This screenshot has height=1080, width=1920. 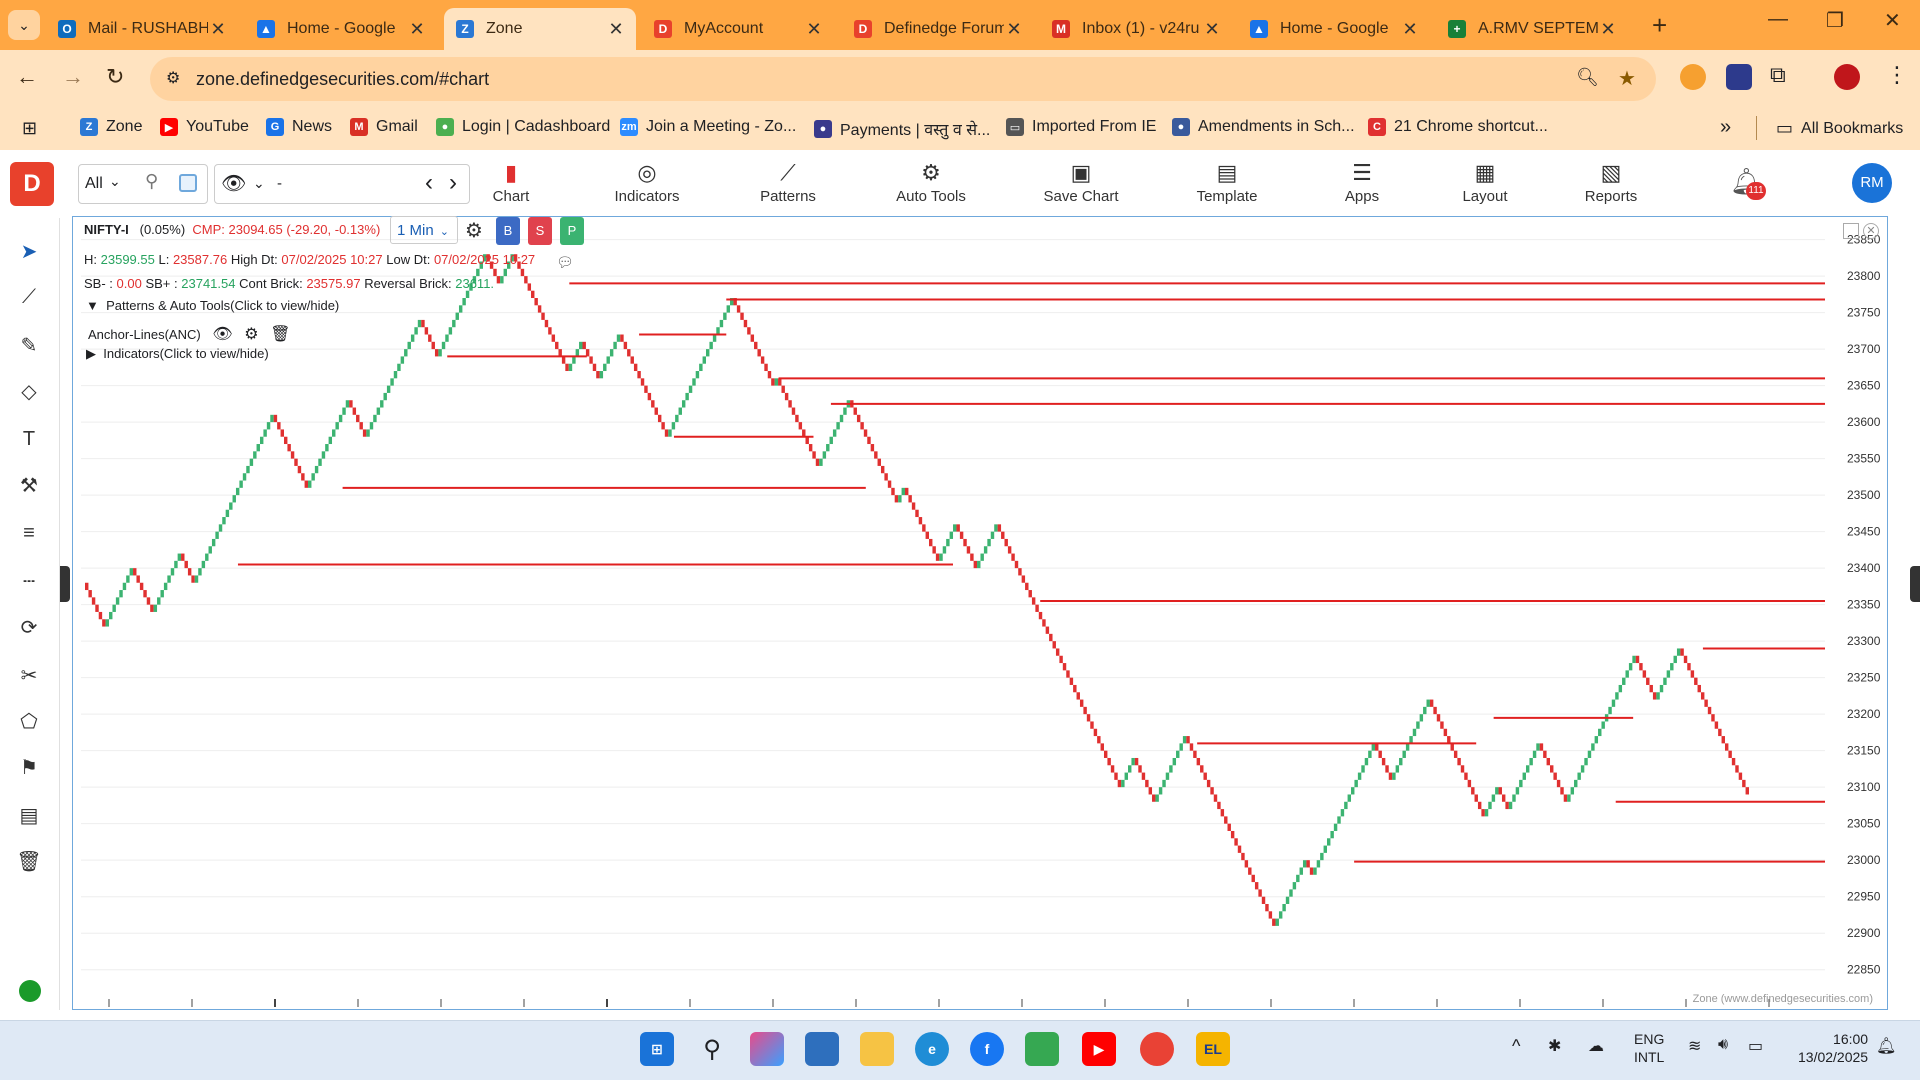 I want to click on wifi-icon: ≋, so click(x=1694, y=1046).